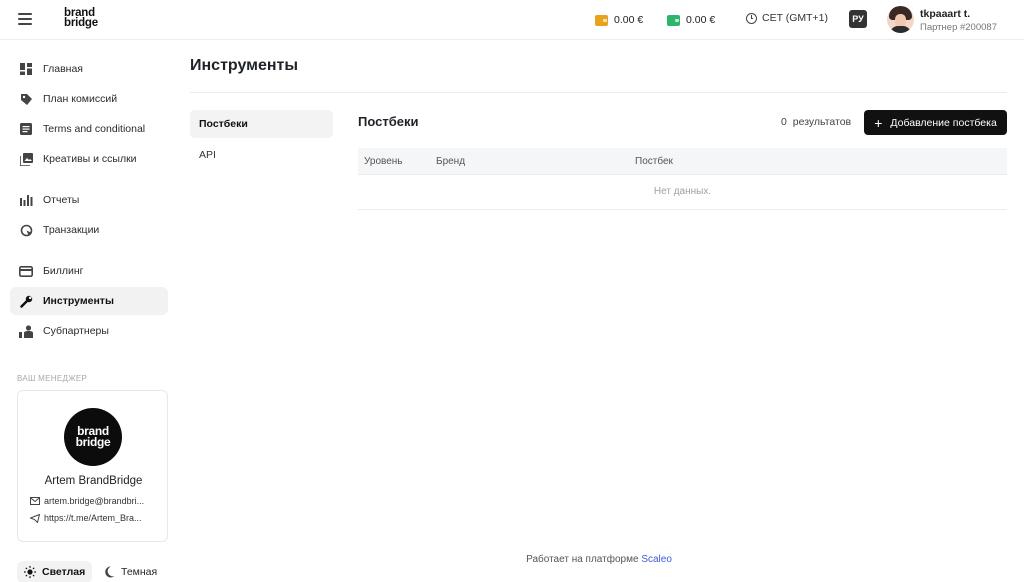  What do you see at coordinates (943, 122) in the screenshot?
I see `add-postback-label: Добавление постбека` at bounding box center [943, 122].